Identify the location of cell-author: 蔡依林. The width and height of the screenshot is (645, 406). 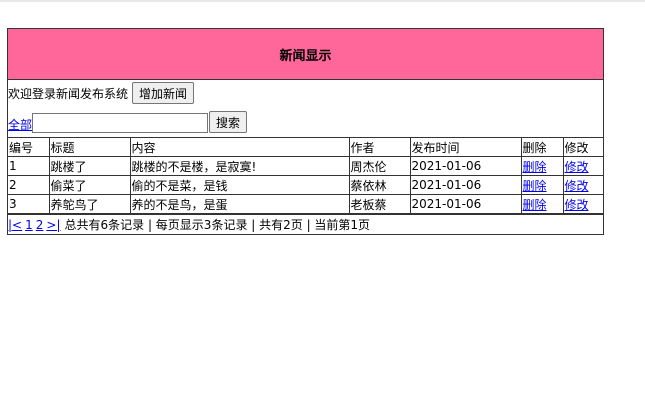
(379, 185).